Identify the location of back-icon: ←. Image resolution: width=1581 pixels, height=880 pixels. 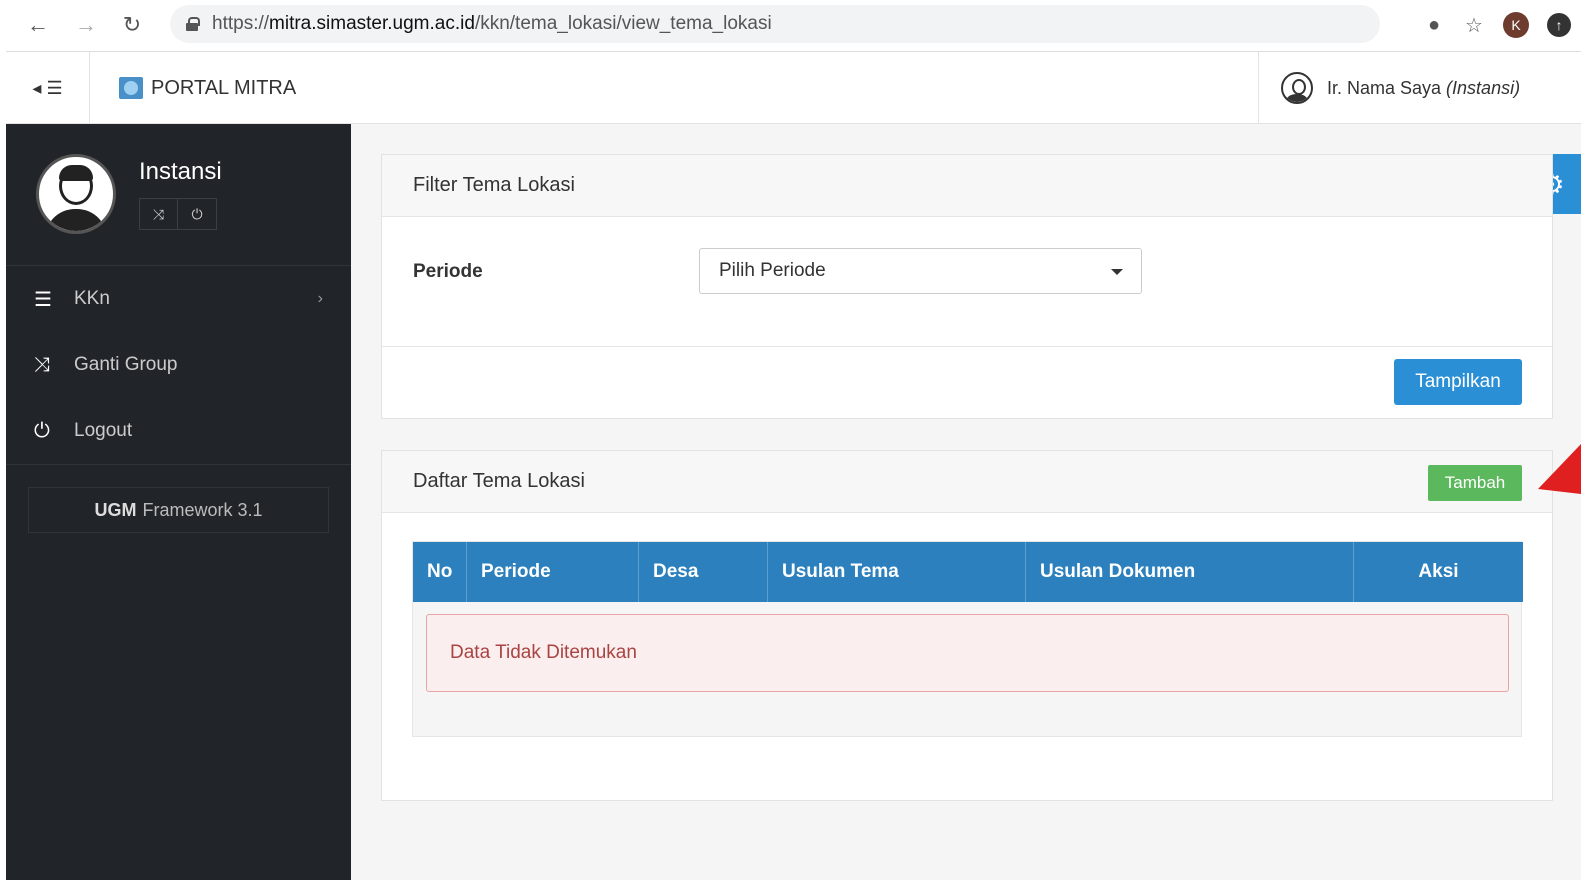
(38, 25).